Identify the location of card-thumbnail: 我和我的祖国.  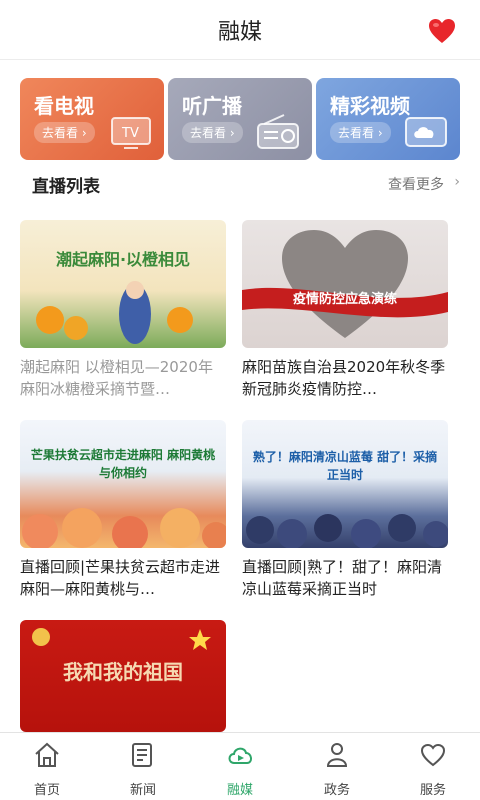
(123, 676).